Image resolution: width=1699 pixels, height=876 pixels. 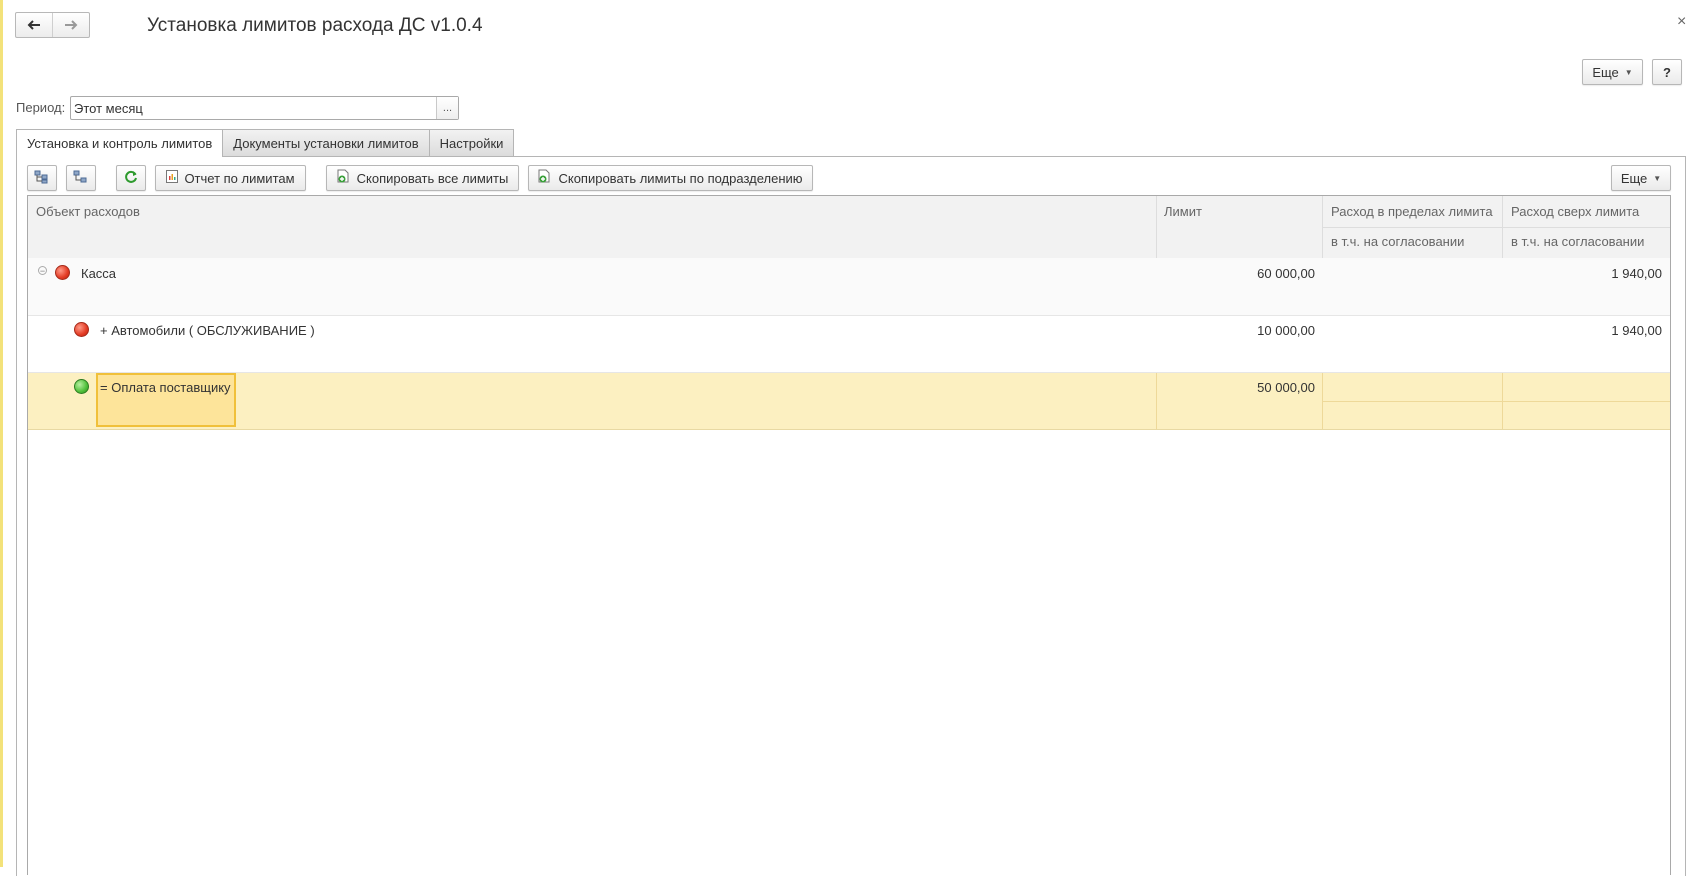 I want to click on collapse-toggle-icon: −, so click(x=42, y=271).